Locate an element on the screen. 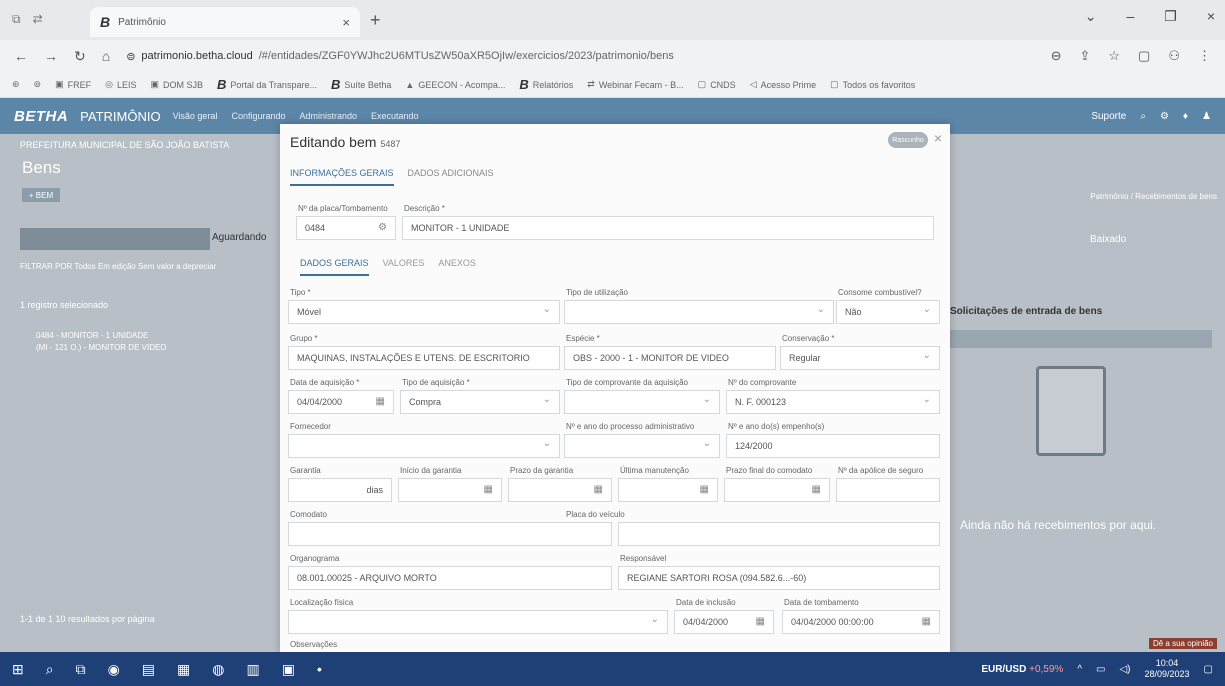 This screenshot has height=686, width=1225. especie-input: OBS - 2000 - 1 - MONITOR DE VIDEO is located at coordinates (670, 358).